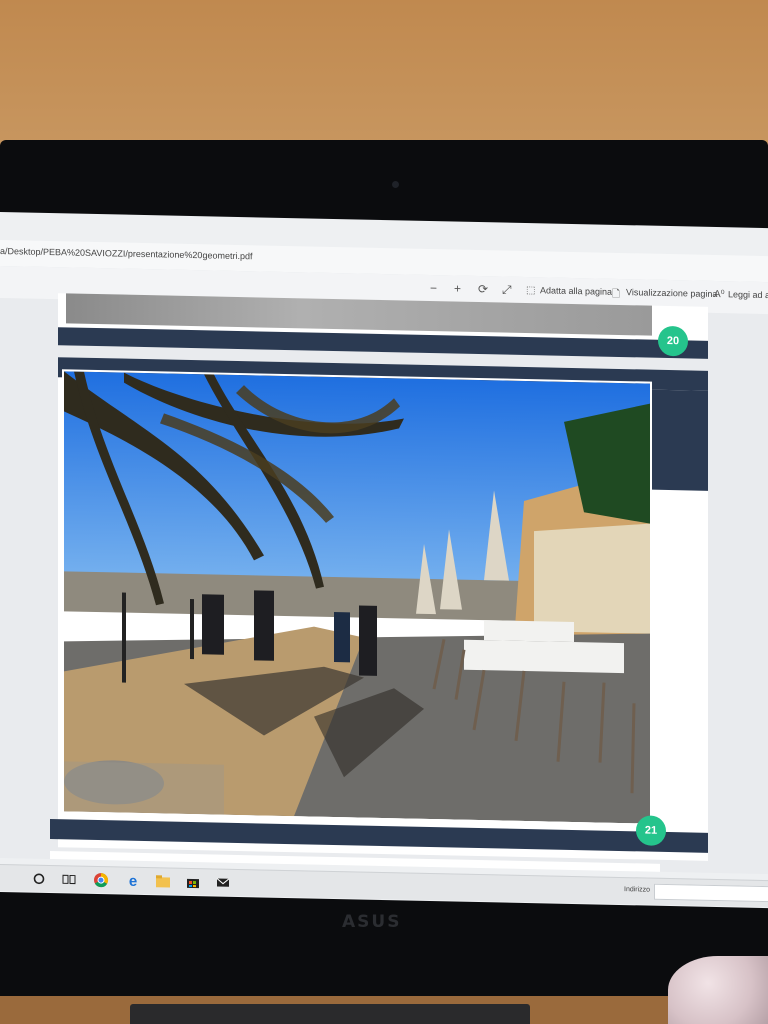  Describe the element at coordinates (616, 294) in the screenshot. I see `page-view-icon: 🗋` at that location.